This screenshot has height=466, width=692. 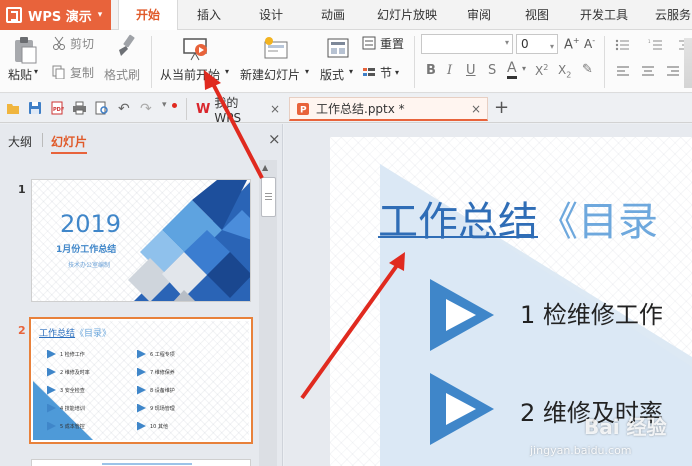 I want to click on underline-icon: U, so click(x=471, y=70).